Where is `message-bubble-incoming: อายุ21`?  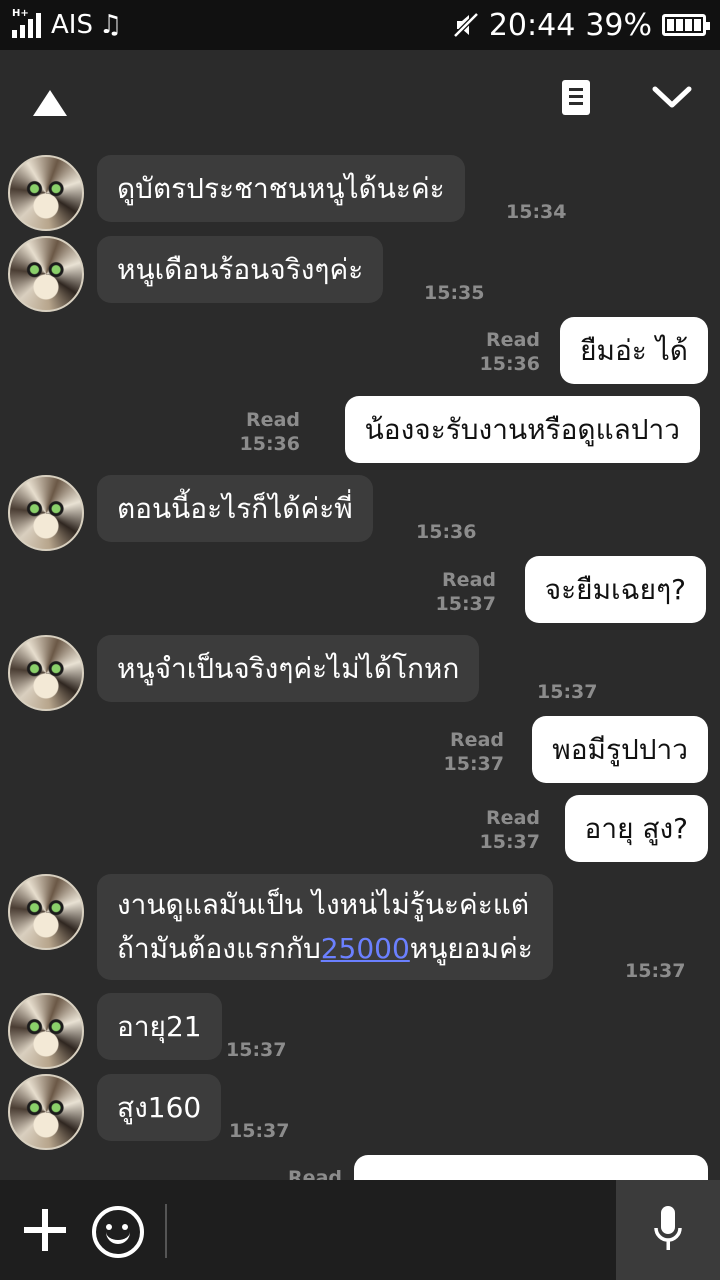
message-bubble-incoming: อายุ21 is located at coordinates (159, 1026).